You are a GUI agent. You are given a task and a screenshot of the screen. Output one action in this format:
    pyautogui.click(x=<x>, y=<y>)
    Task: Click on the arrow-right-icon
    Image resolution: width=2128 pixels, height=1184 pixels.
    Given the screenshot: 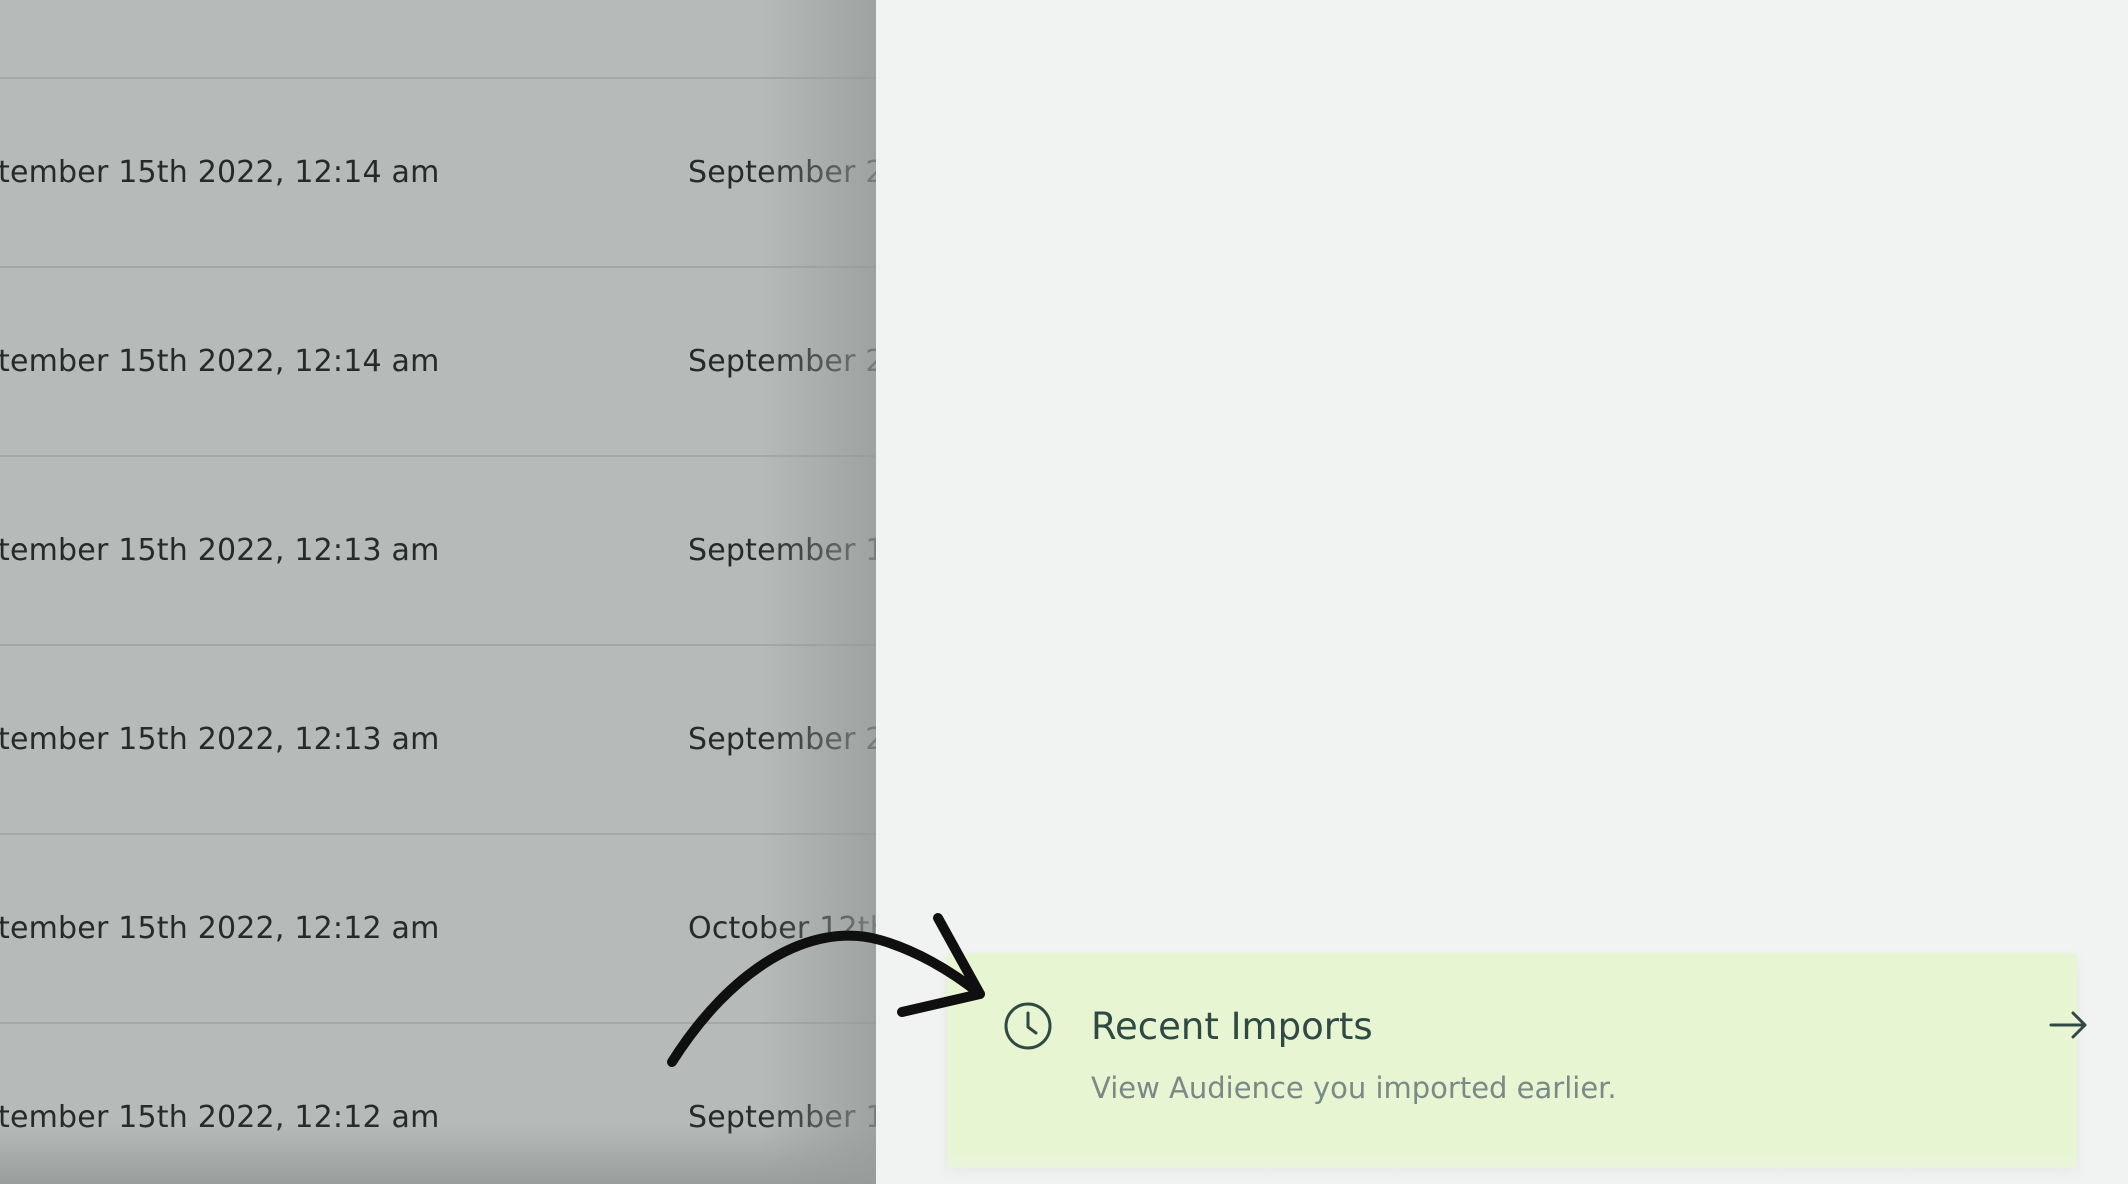 What is the action you would take?
    pyautogui.click(x=2069, y=1025)
    